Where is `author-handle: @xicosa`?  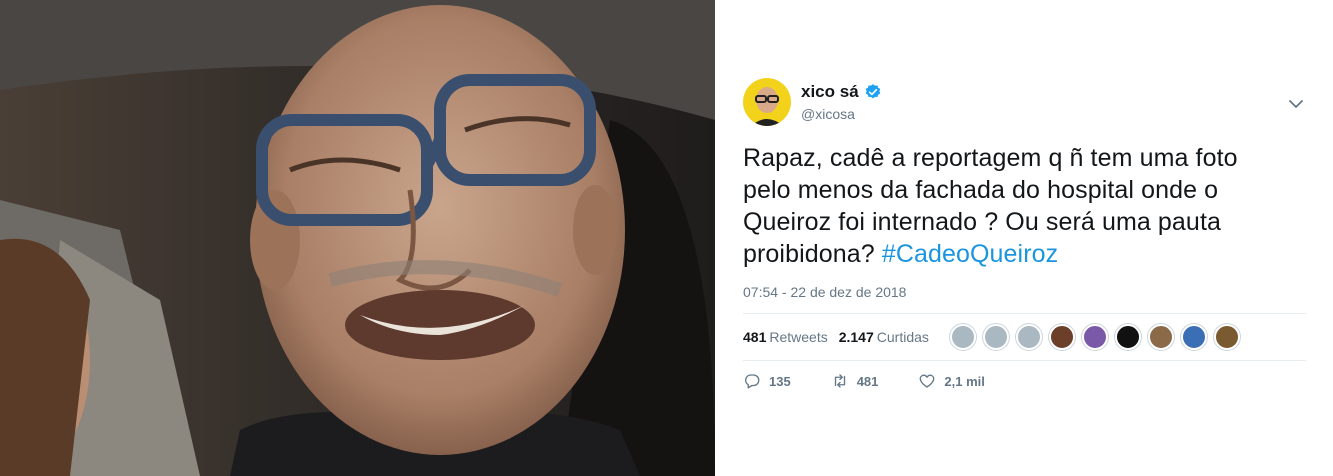 author-handle: @xicosa is located at coordinates (828, 114).